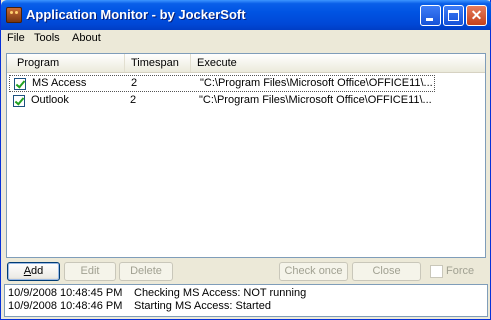  I want to click on window-title: Application Monitor - by JockerSoft, so click(136, 14).